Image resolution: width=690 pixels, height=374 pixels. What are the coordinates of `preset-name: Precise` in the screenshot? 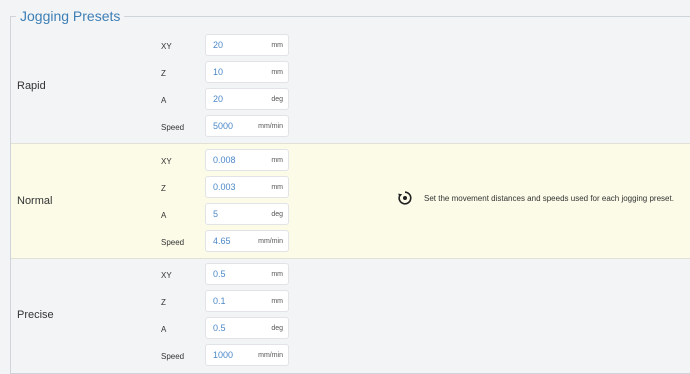 It's located at (35, 315).